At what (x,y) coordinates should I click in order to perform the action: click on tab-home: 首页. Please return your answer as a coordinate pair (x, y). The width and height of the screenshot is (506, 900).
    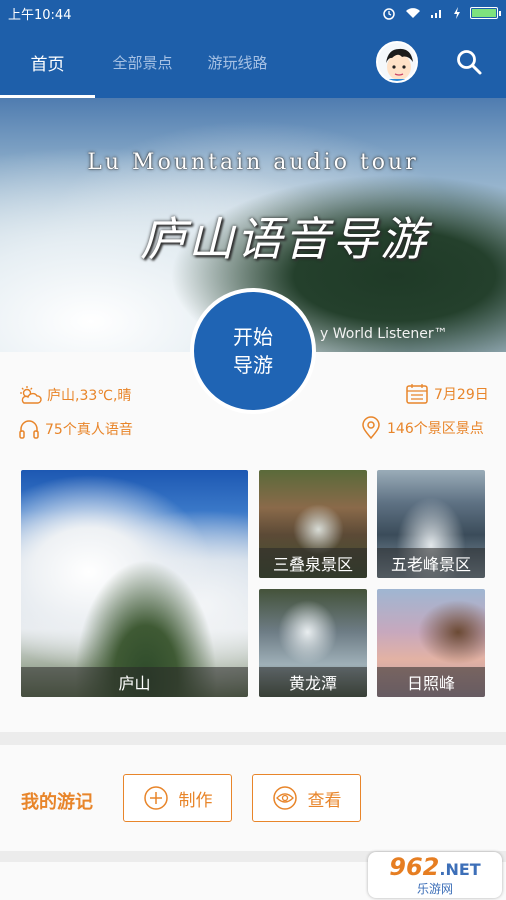
    Looking at the image, I should click on (47, 62).